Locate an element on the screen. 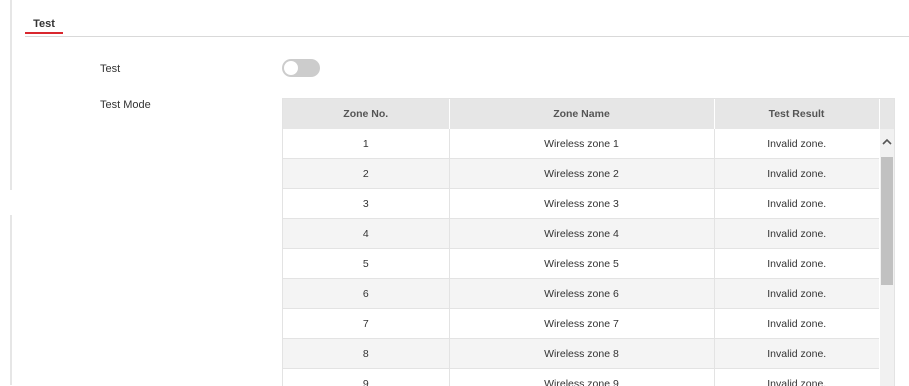 This screenshot has height=386, width=909. tab-bar: Test is located at coordinates (467, 26).